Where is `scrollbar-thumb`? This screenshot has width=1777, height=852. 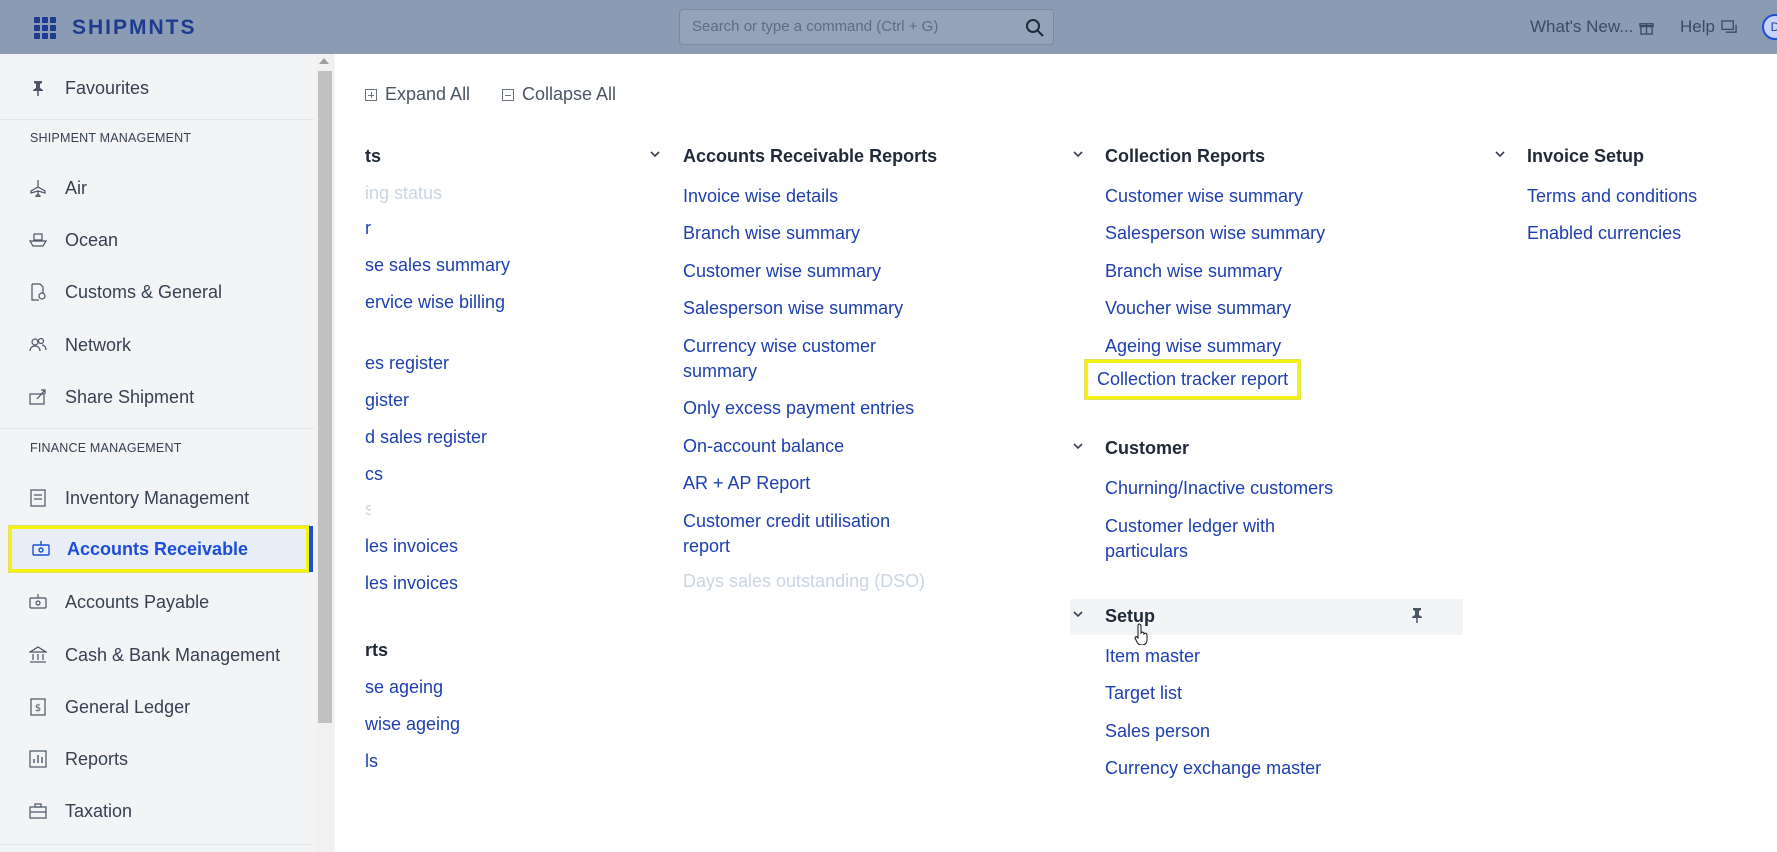 scrollbar-thumb is located at coordinates (325, 397).